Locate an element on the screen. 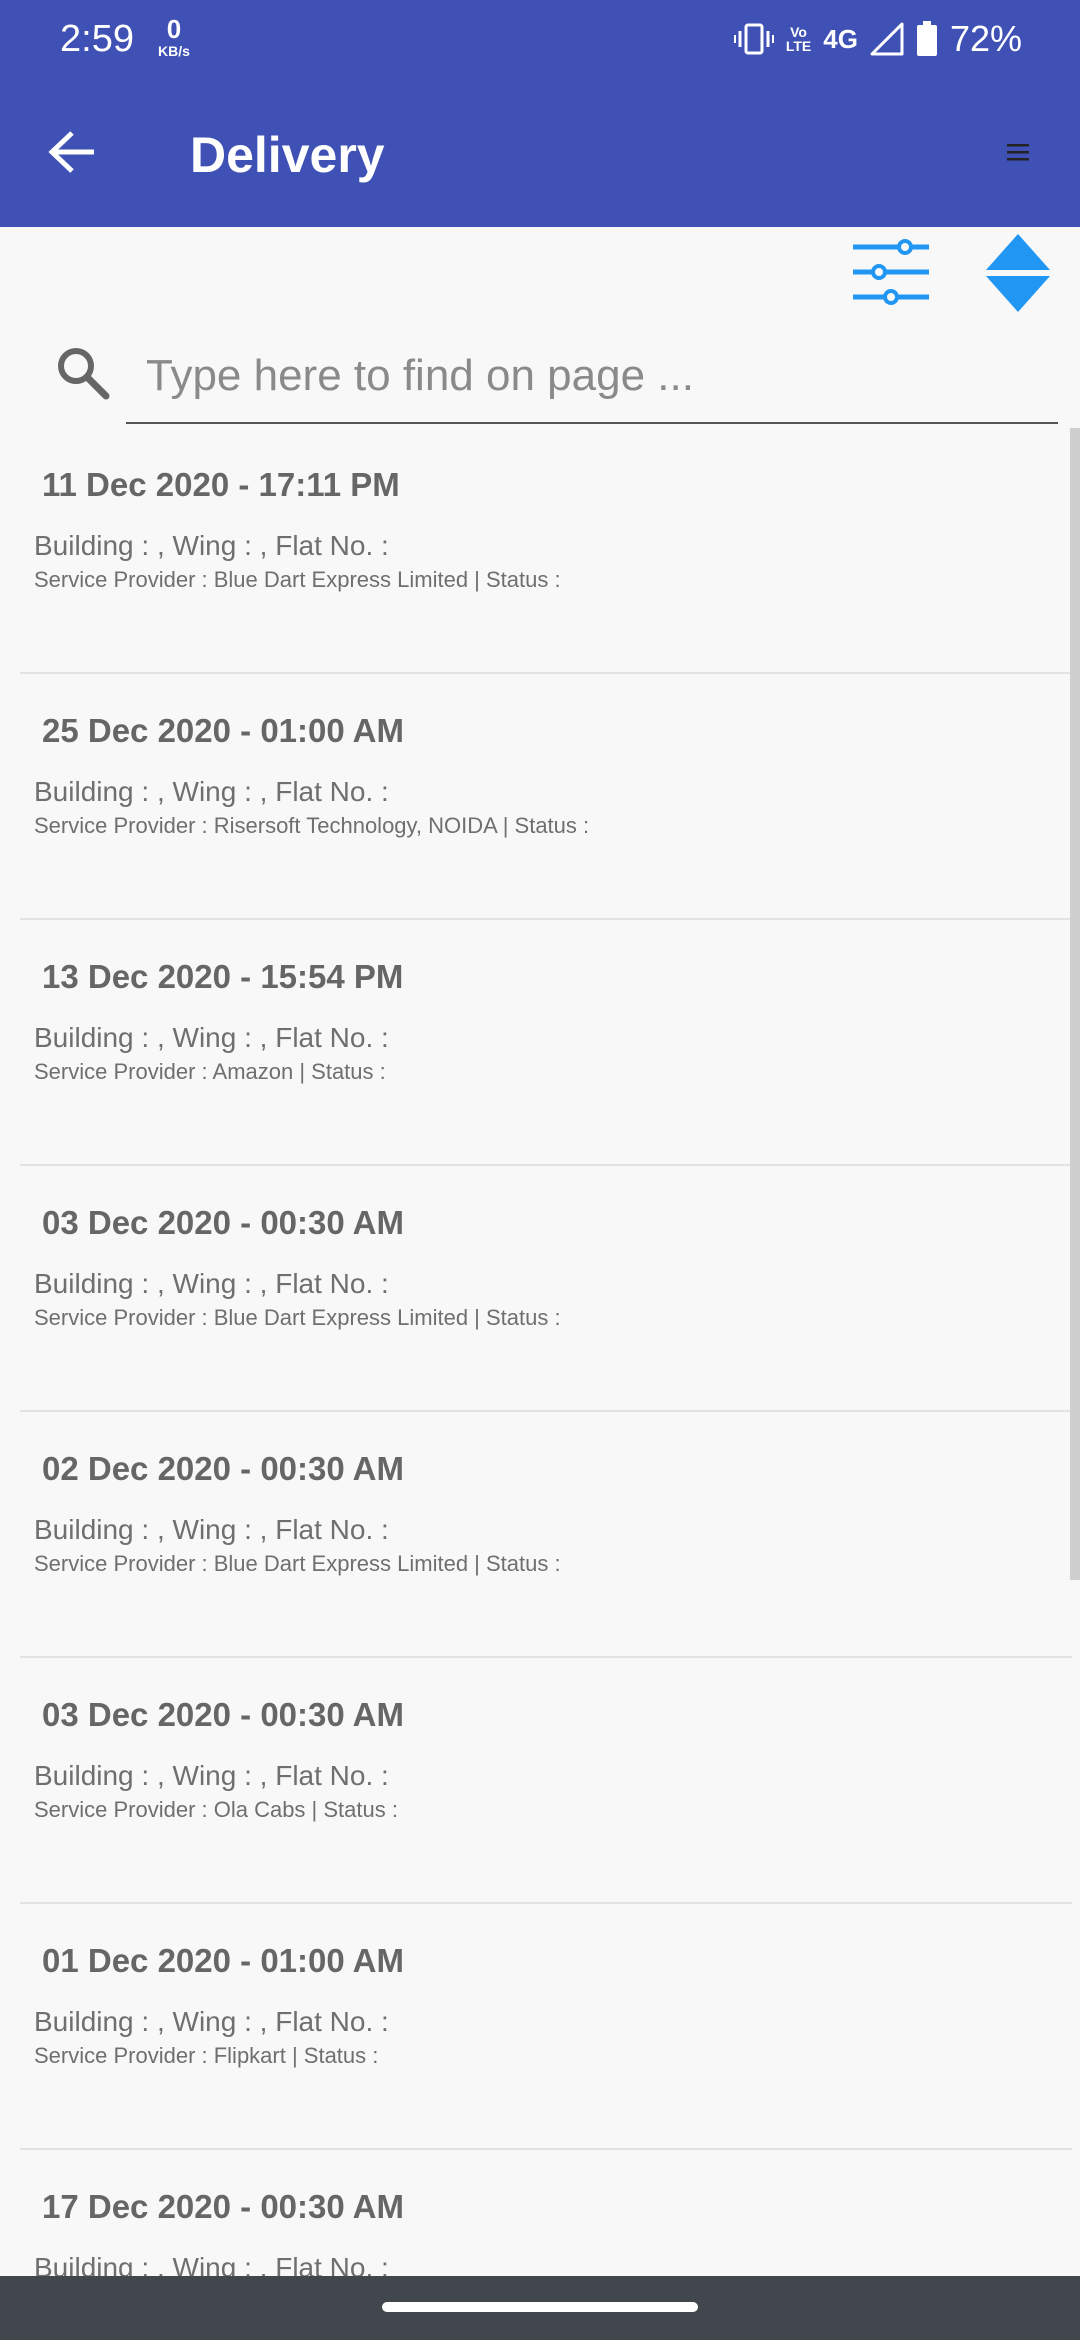  delivery-provider: Service Provider : Ola Cabs | Status : is located at coordinates (216, 1809).